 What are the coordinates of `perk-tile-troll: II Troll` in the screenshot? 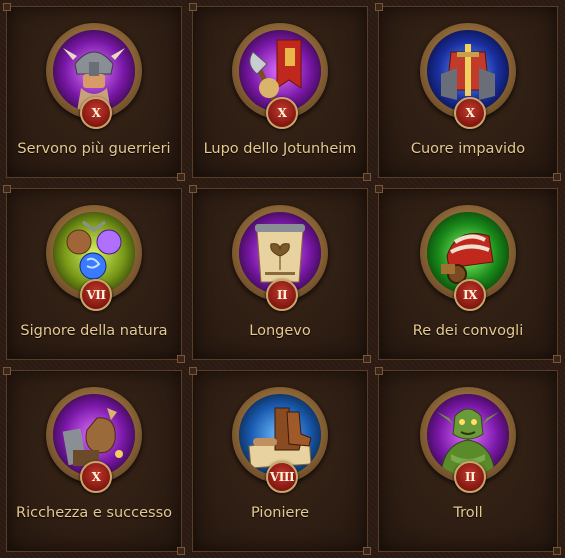 It's located at (468, 461).